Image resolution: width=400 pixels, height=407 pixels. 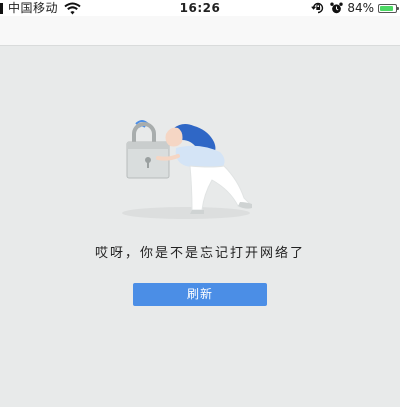 I want to click on refresh-button: 刷新, so click(x=200, y=294).